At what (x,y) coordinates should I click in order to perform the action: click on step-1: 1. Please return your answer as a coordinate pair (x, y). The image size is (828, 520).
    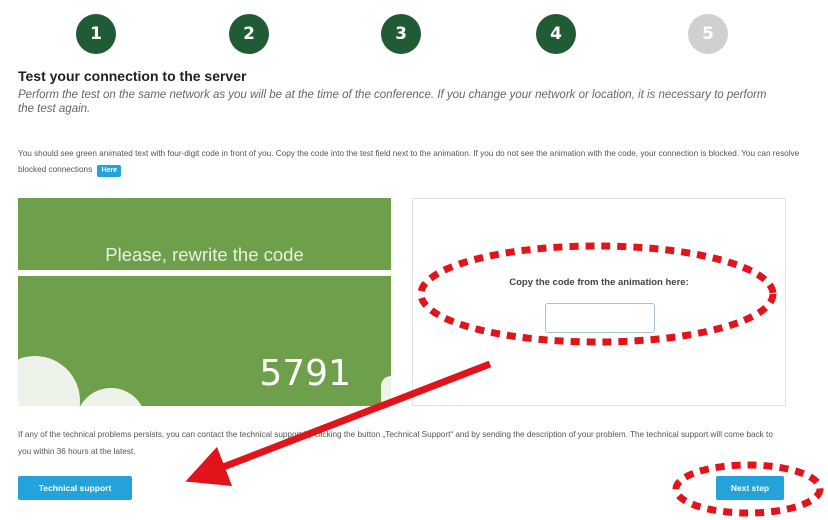
    Looking at the image, I should click on (96, 34).